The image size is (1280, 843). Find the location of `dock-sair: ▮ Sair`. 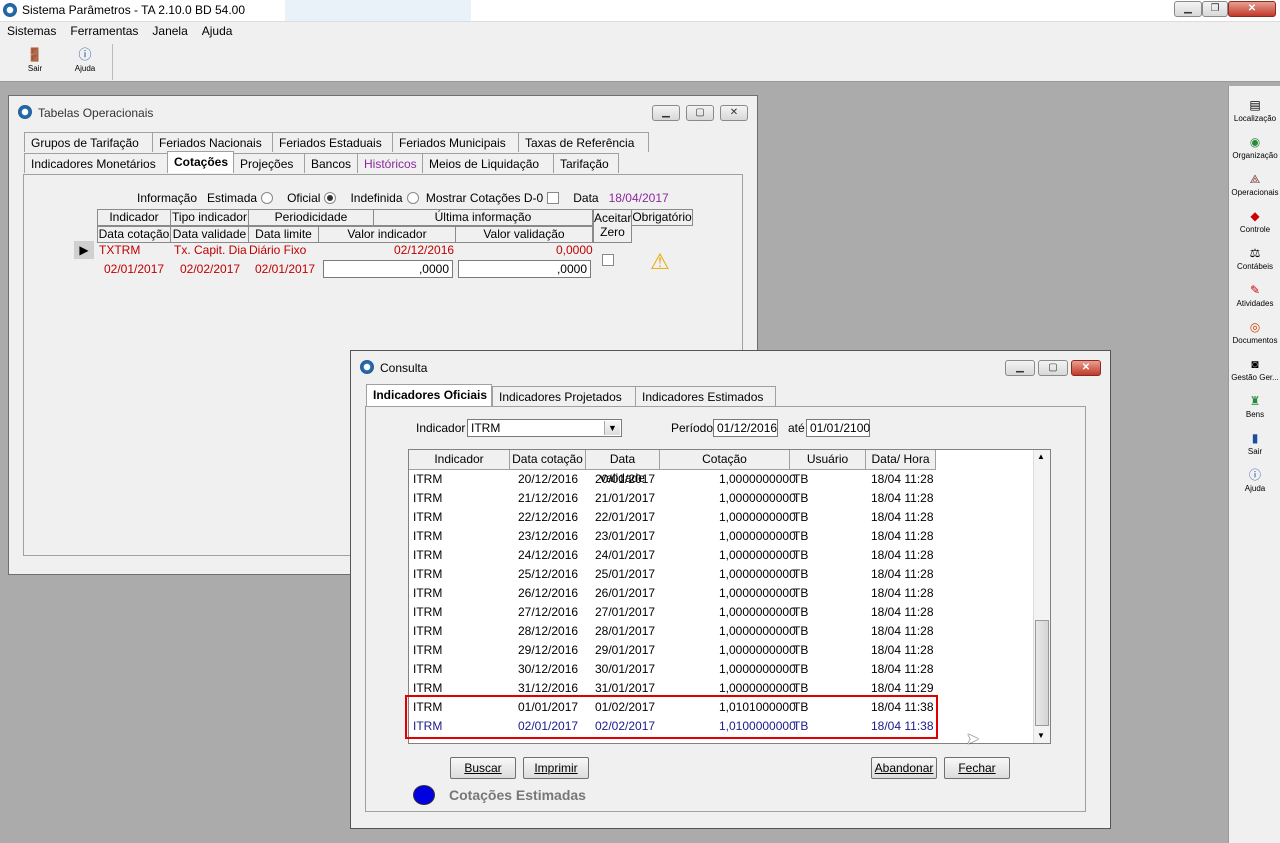

dock-sair: ▮ Sair is located at coordinates (1254, 443).